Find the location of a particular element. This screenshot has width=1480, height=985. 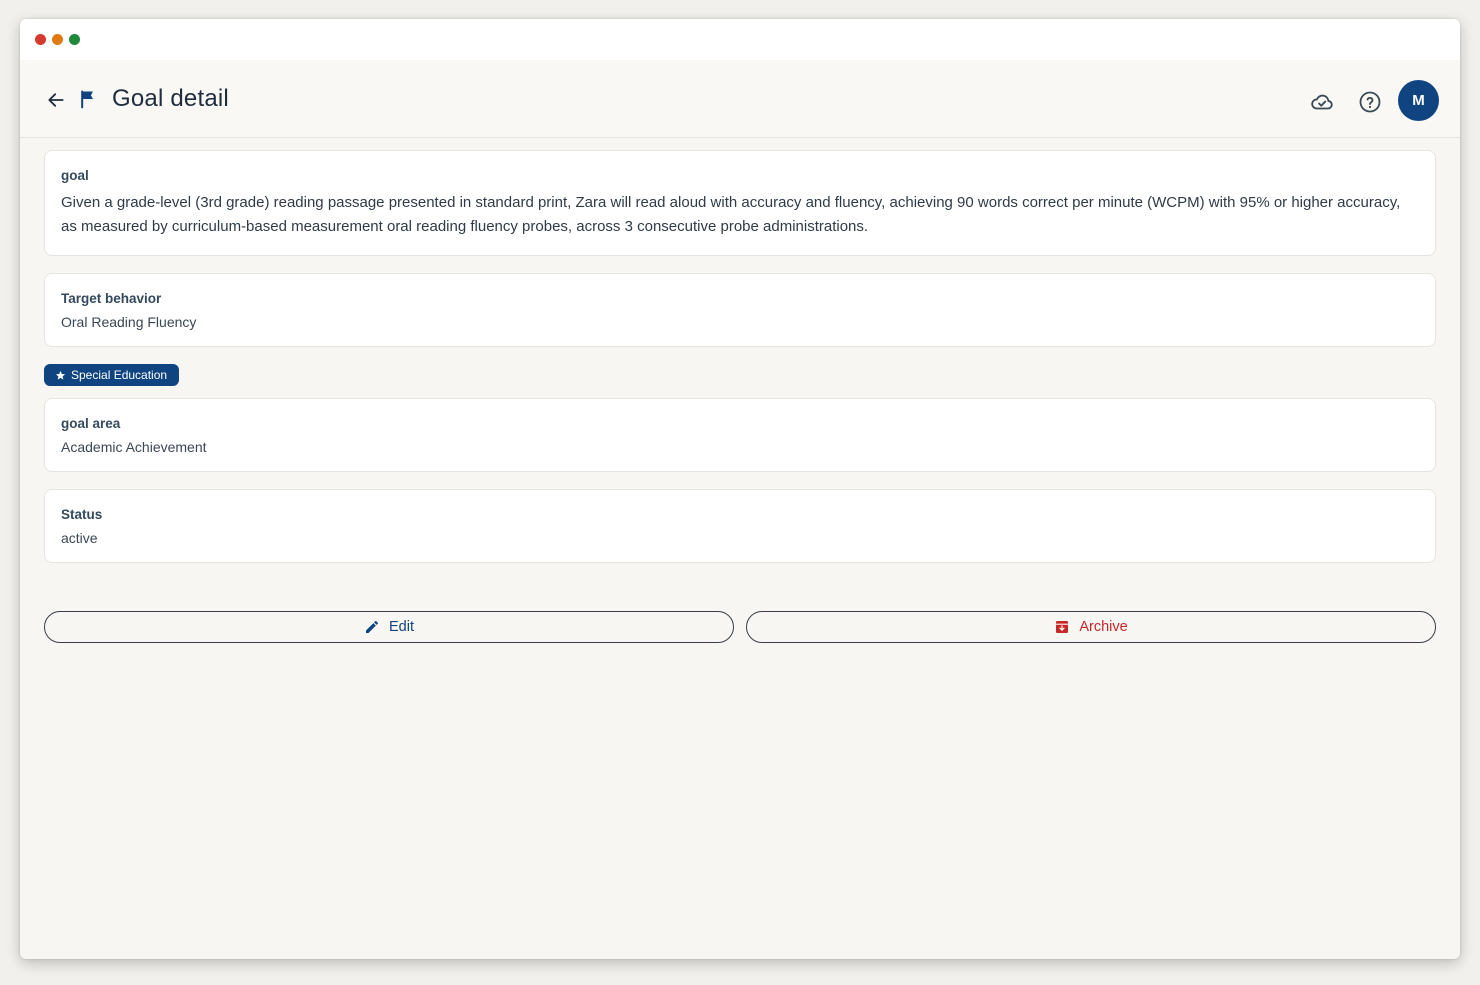

window-titlebar is located at coordinates (740, 39).